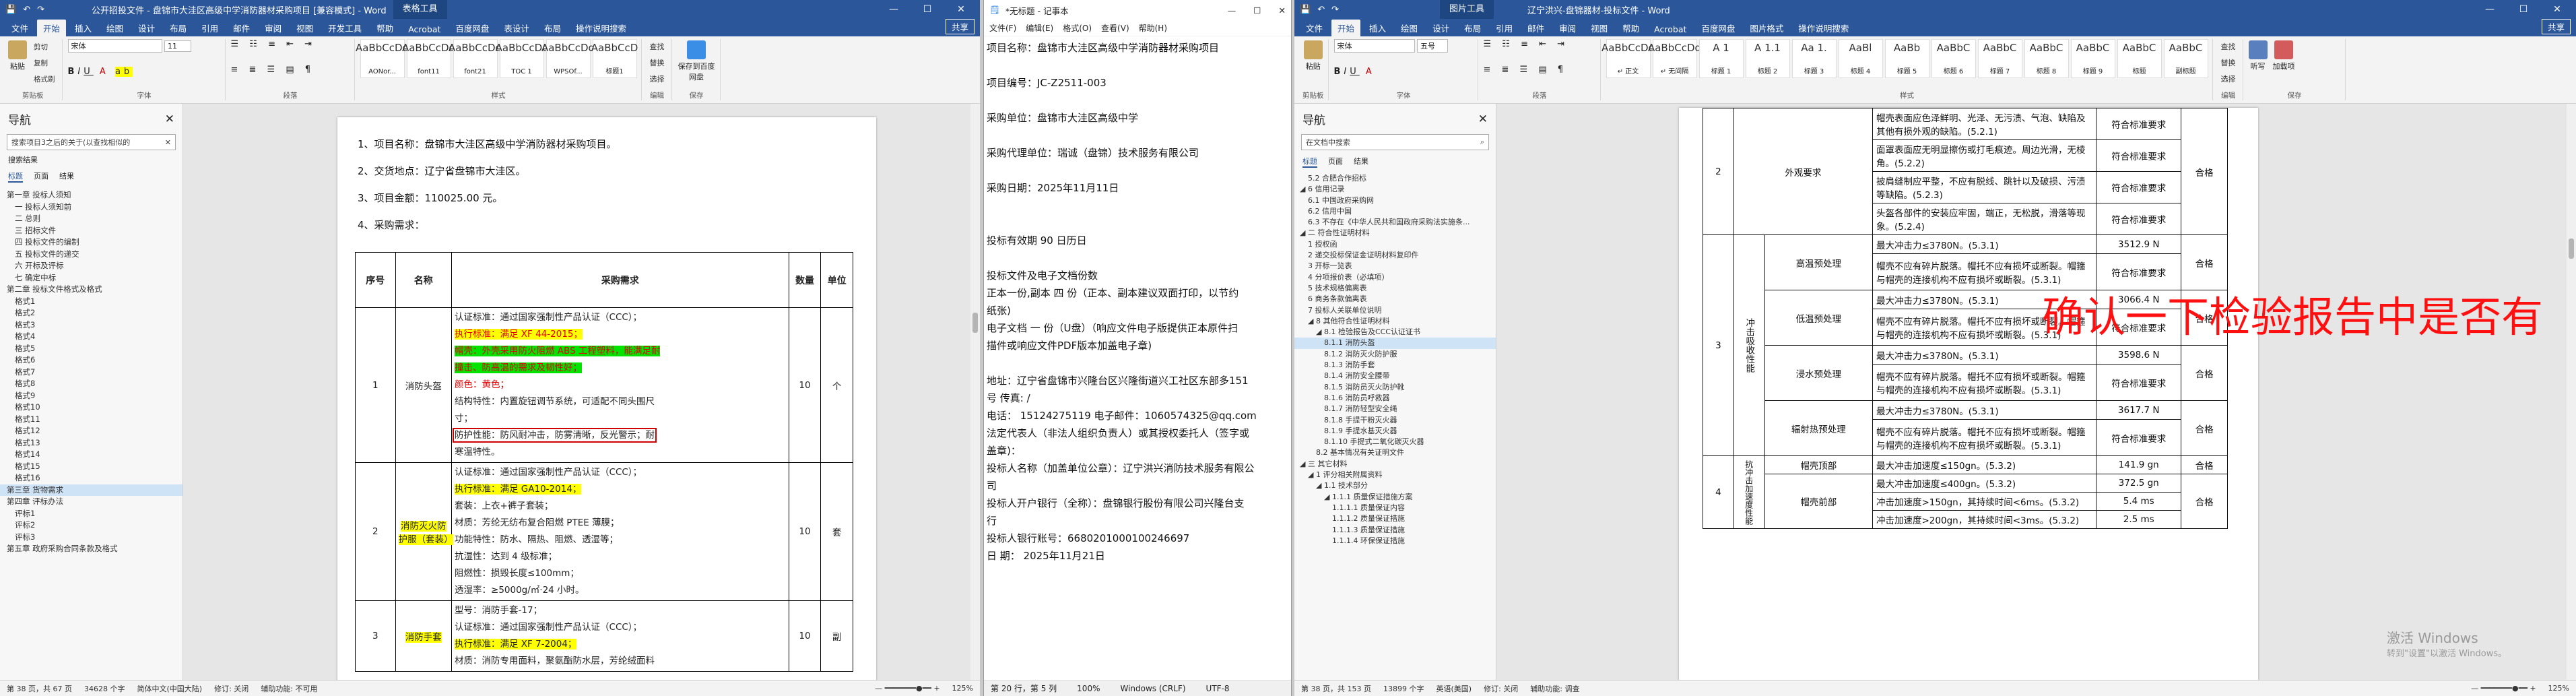  Describe the element at coordinates (91, 290) in the screenshot. I see `nav-heading-item: 第二章 投标文件格式及格式` at that location.